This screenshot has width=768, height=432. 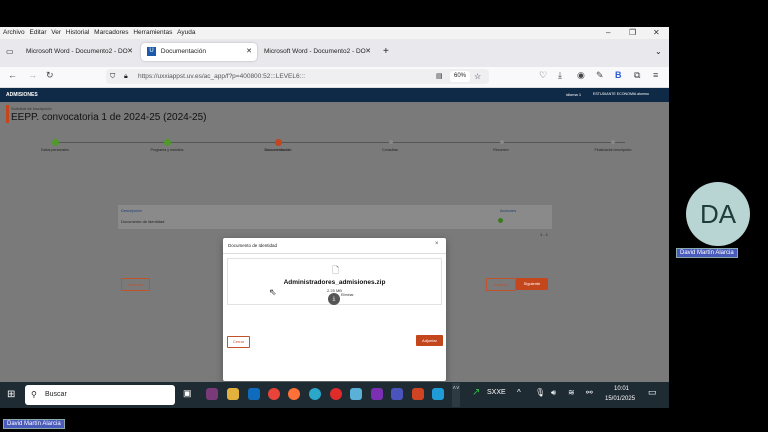 What do you see at coordinates (456, 395) in the screenshot?
I see `scroll-arrows-icon: ˄˅` at bounding box center [456, 395].